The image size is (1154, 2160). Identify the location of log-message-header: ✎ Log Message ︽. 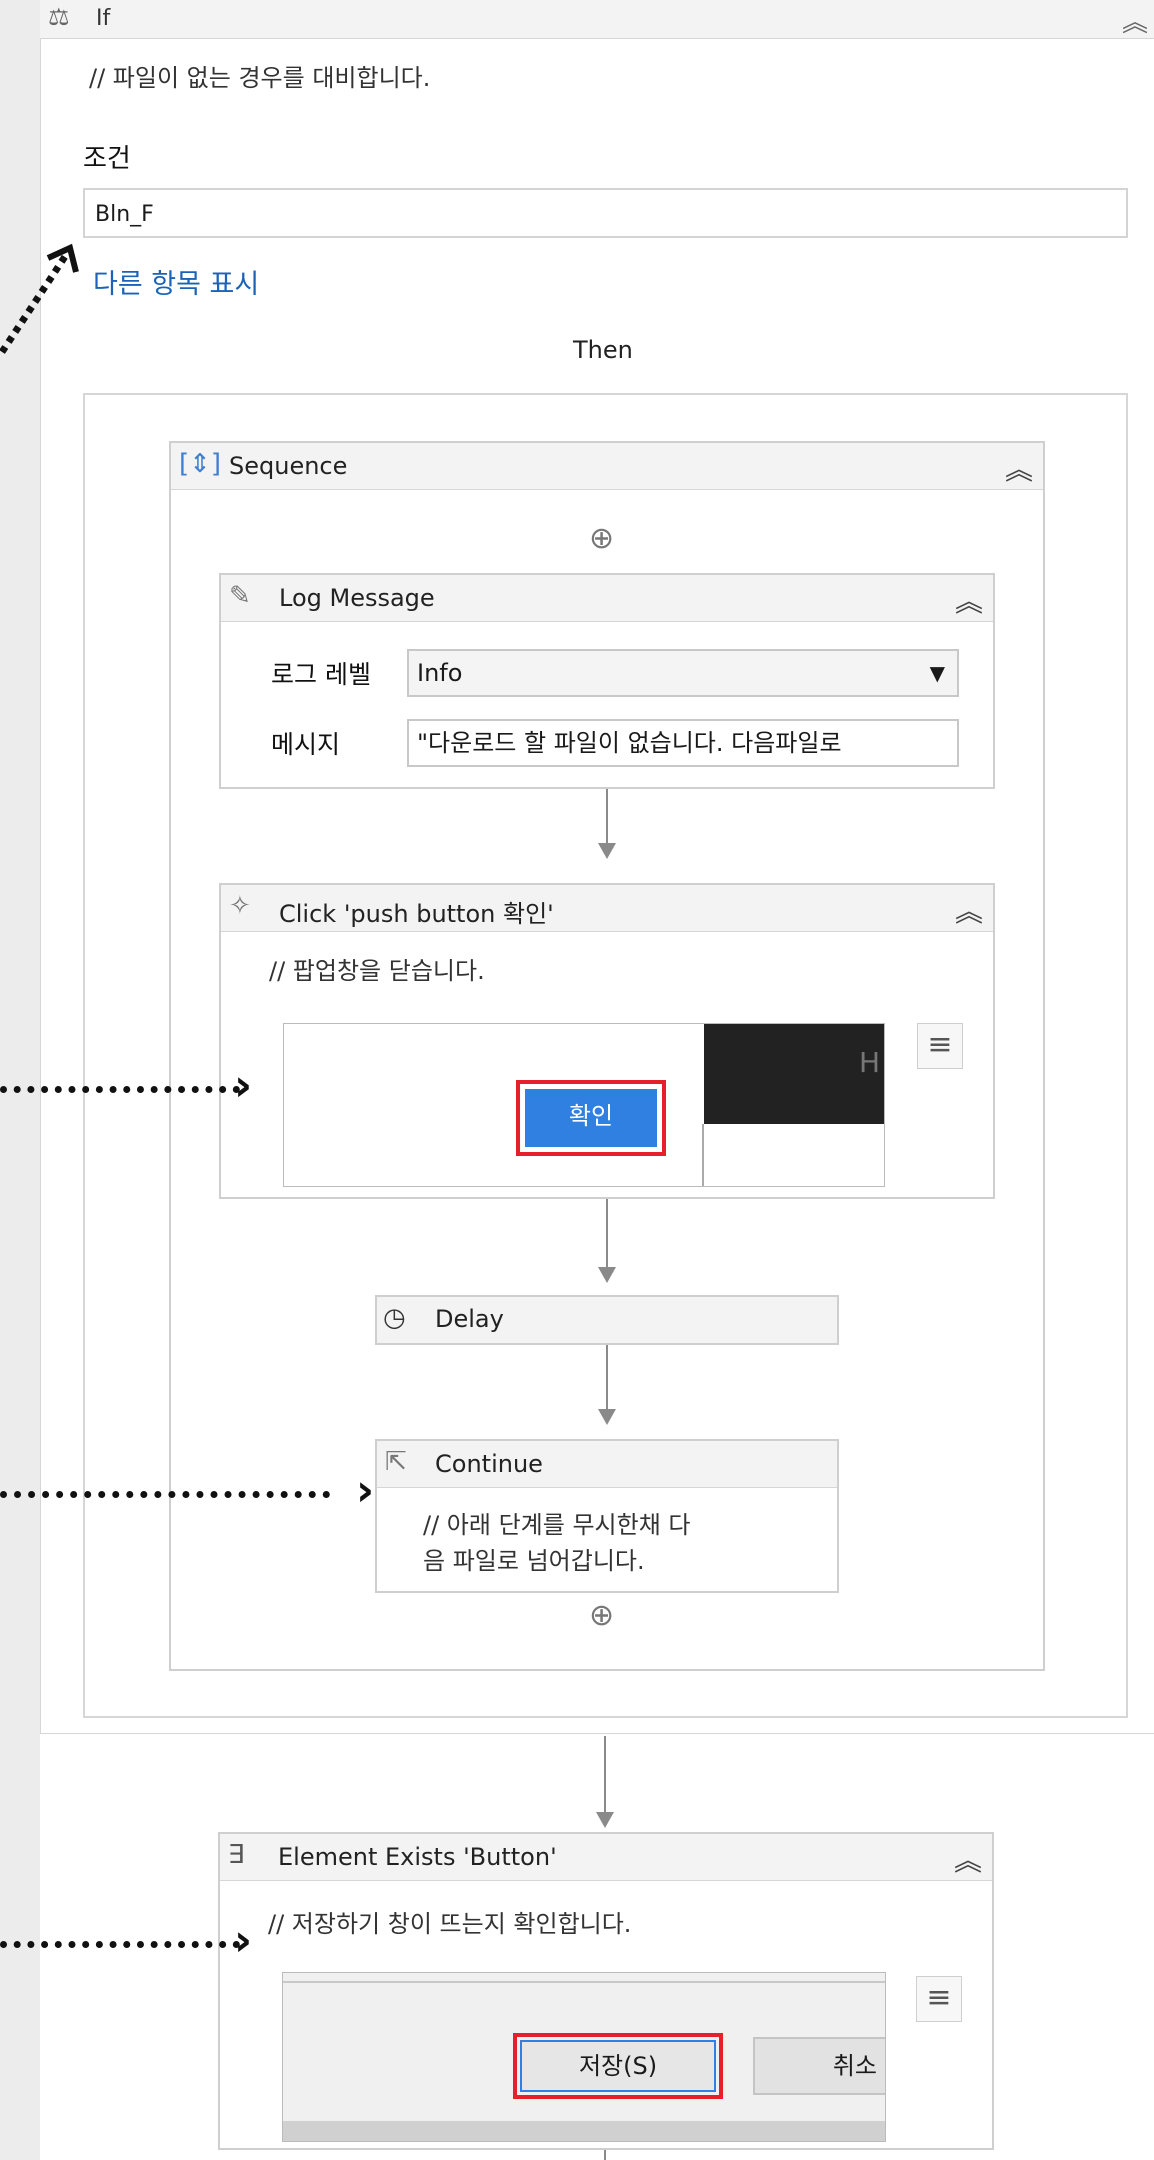
(607, 598).